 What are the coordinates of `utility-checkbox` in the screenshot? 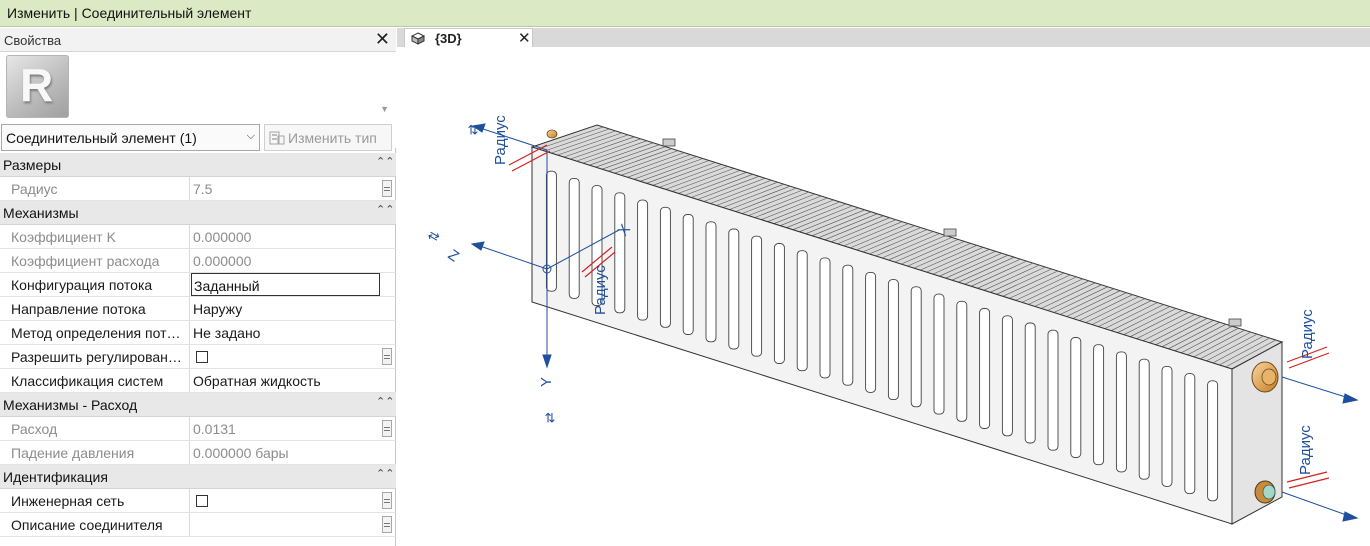 It's located at (202, 501).